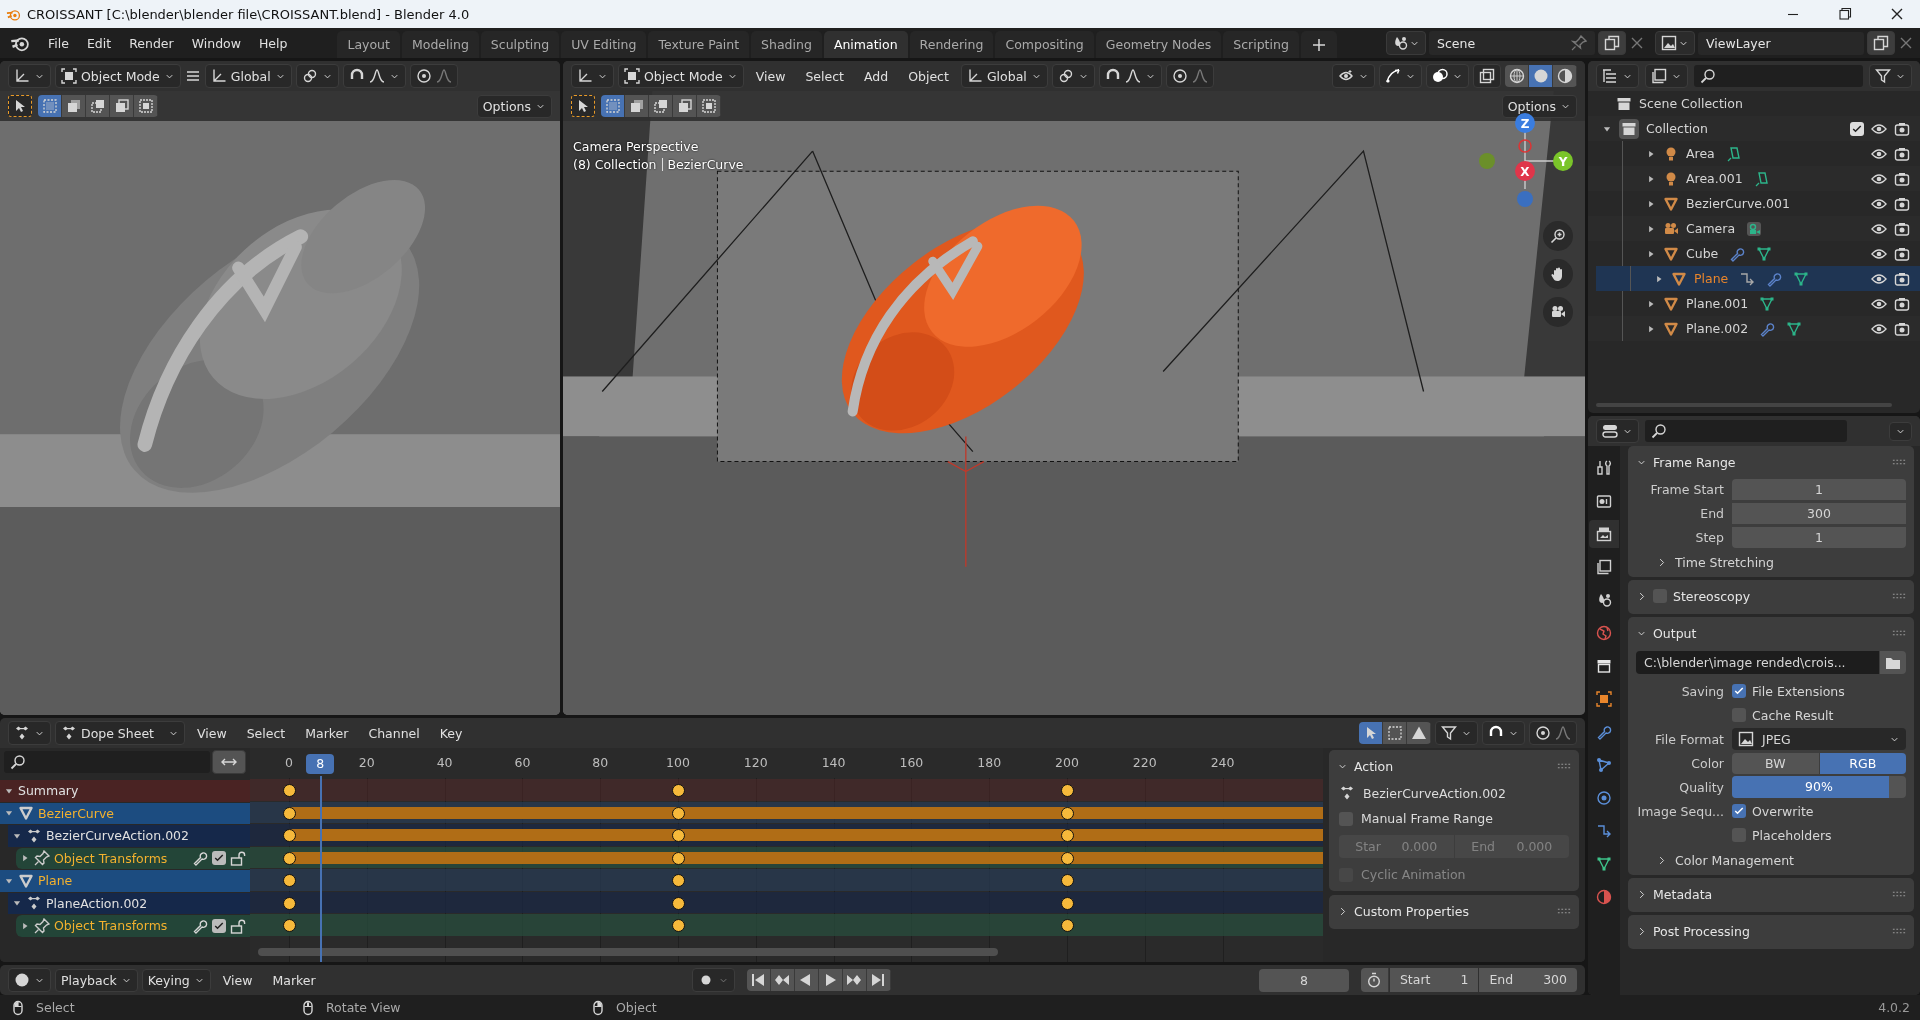 This screenshot has height=1020, width=1920. I want to click on workspace-tab: Compositing, so click(1044, 44).